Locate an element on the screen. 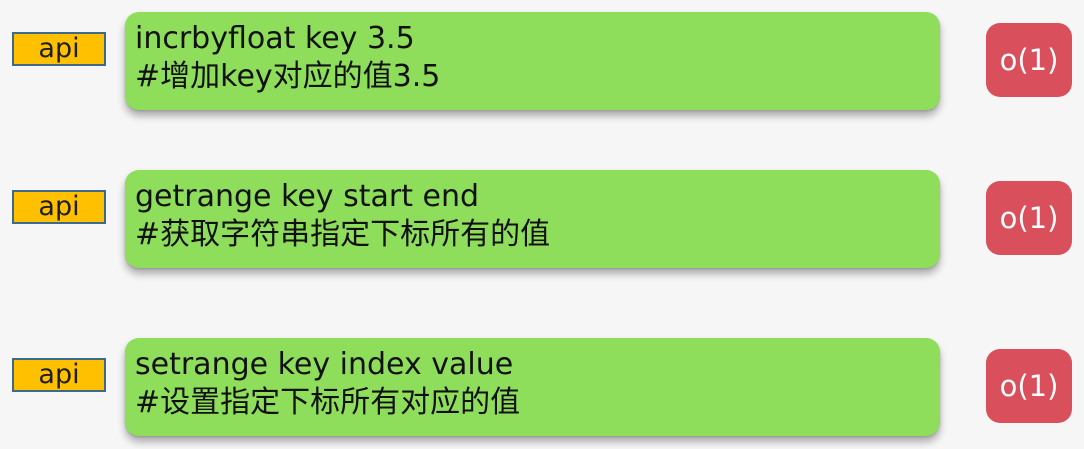 This screenshot has width=1084, height=449. command-comment: #设置指定下标所有对应的值 is located at coordinates (328, 402).